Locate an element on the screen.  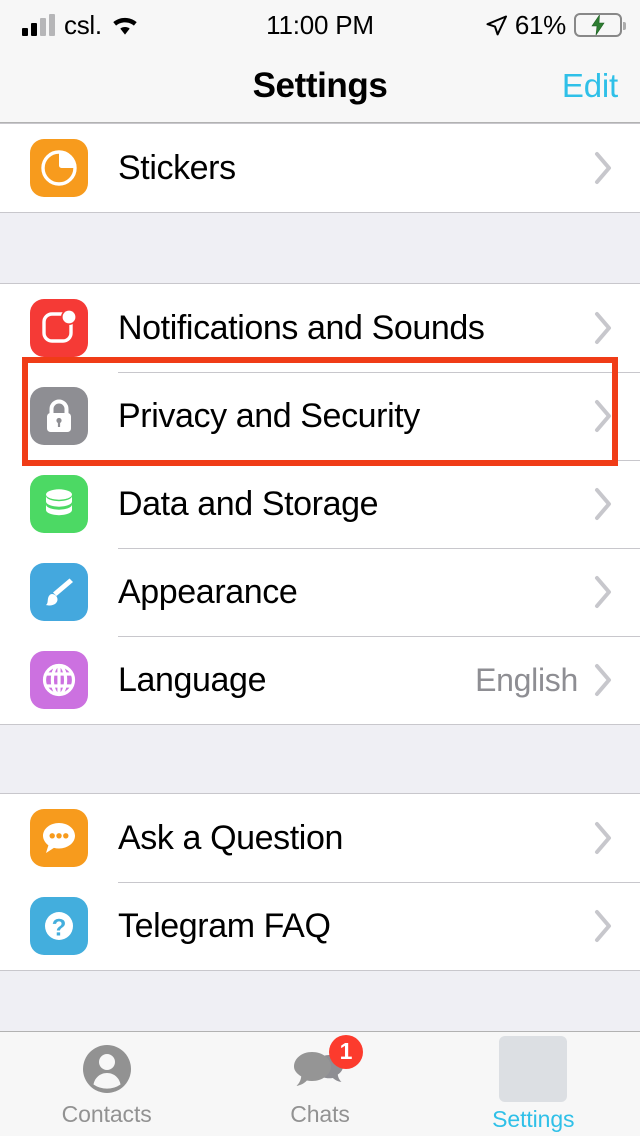
settings-row-privacy-and-security: Privacy and Security is located at coordinates (320, 416).